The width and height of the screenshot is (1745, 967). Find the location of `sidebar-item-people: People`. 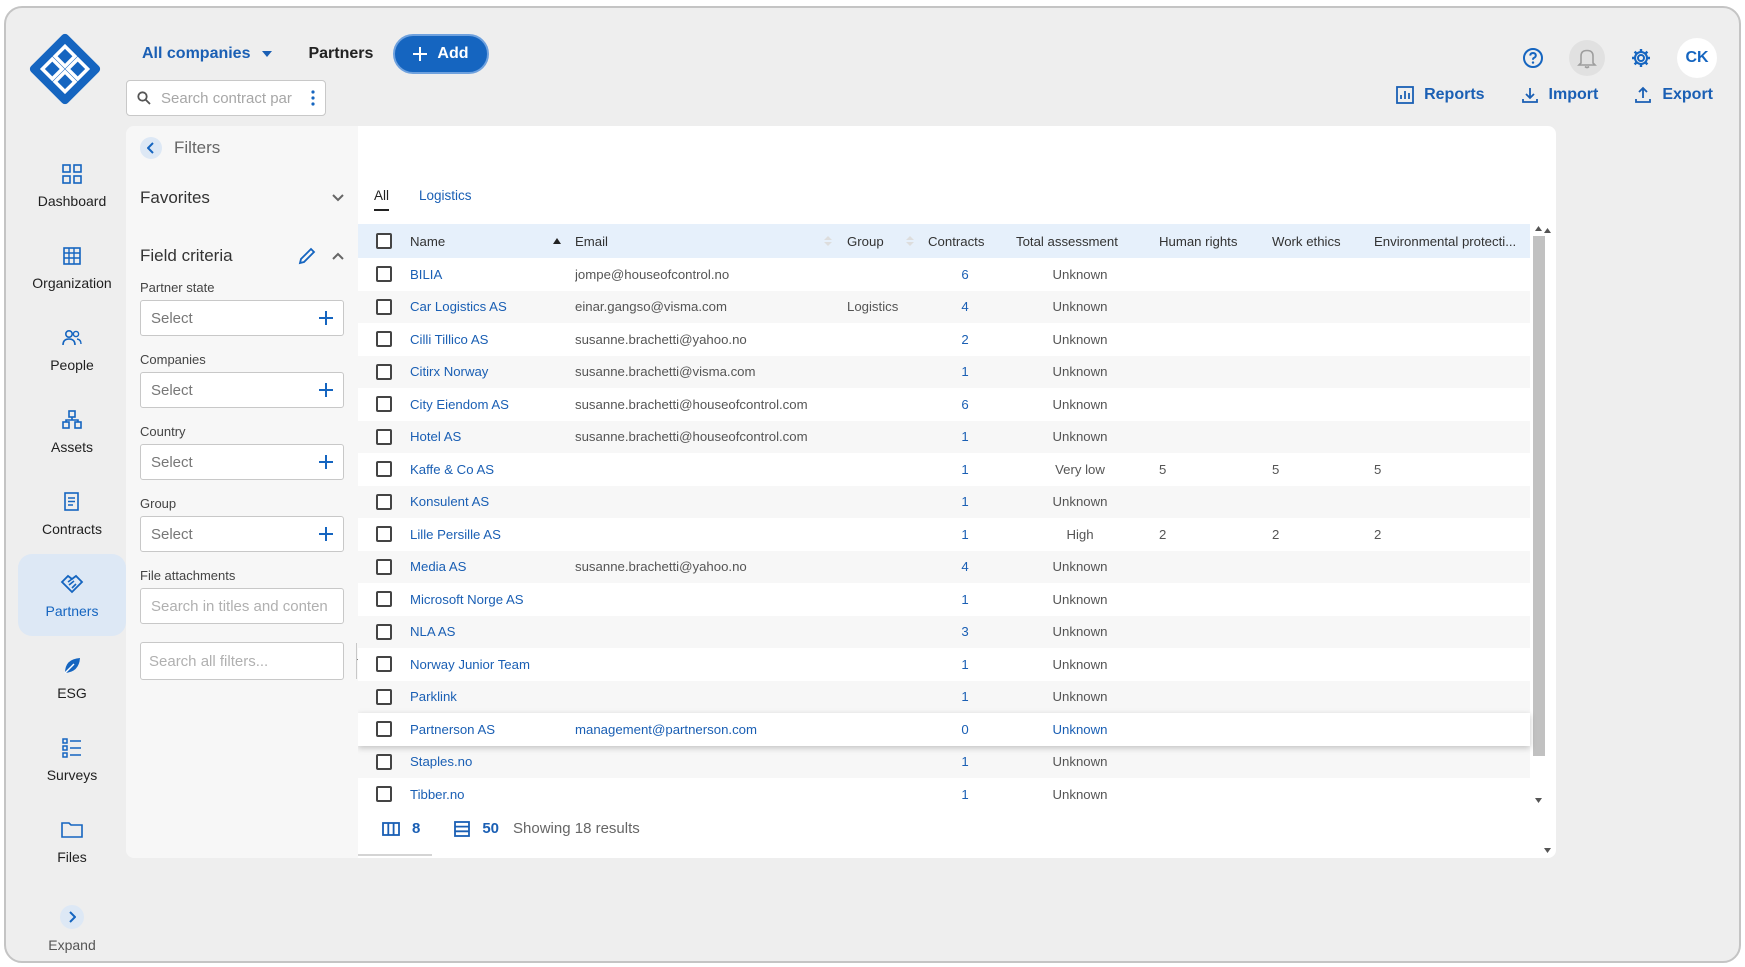

sidebar-item-people: People is located at coordinates (72, 349).